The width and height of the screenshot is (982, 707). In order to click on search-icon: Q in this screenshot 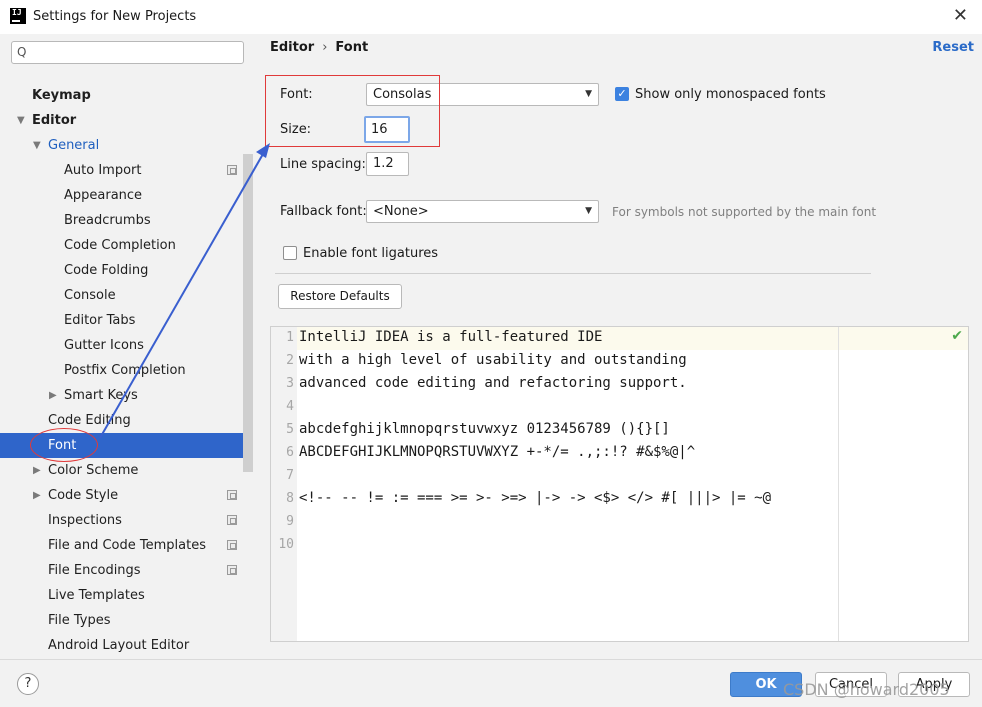, I will do `click(22, 52)`.